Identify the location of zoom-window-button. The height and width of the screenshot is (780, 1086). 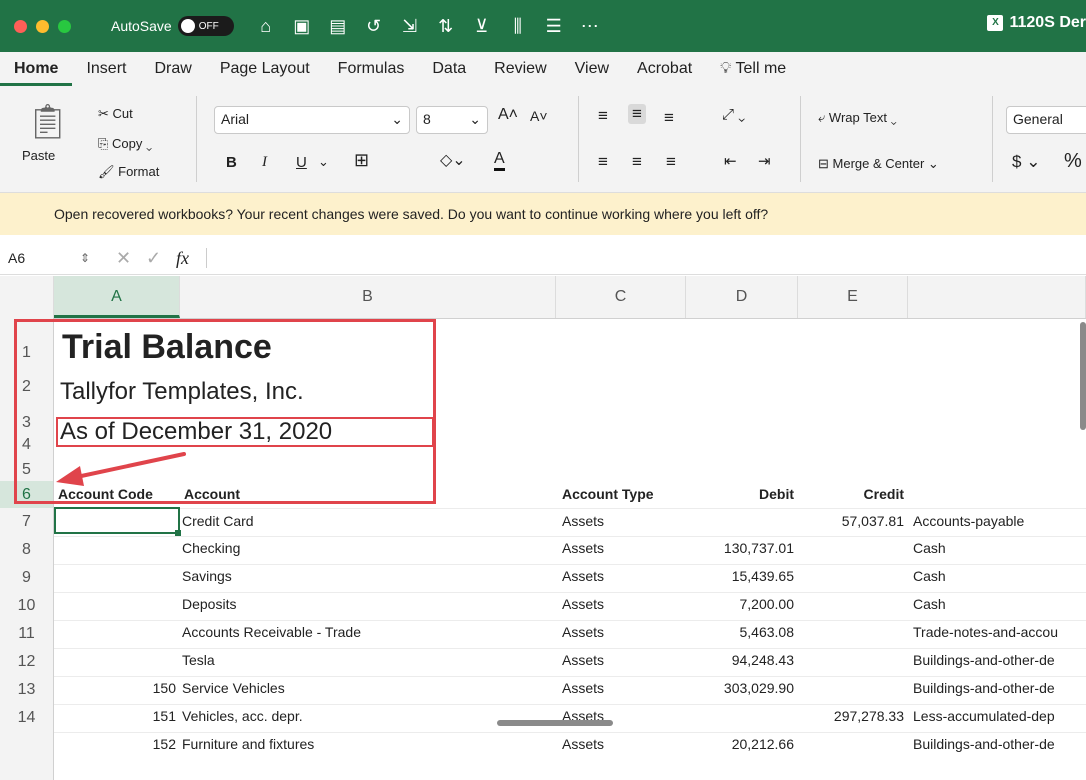
(64, 26).